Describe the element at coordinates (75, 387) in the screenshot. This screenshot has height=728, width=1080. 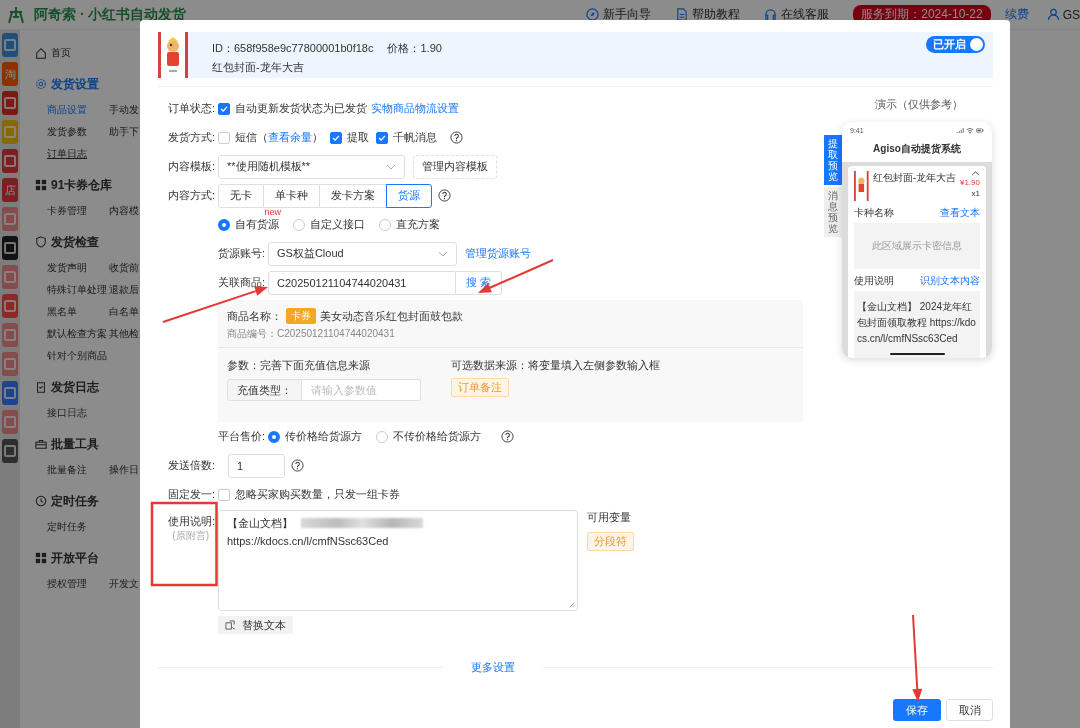
I see `menu-section-title: 发货日志` at that location.